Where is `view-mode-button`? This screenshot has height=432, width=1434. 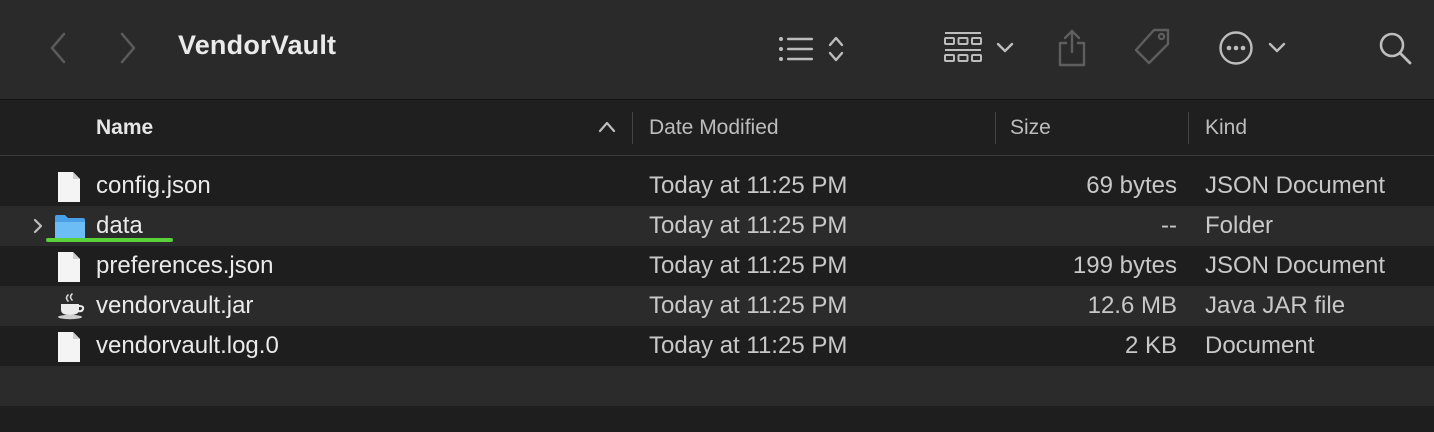 view-mode-button is located at coordinates (812, 49).